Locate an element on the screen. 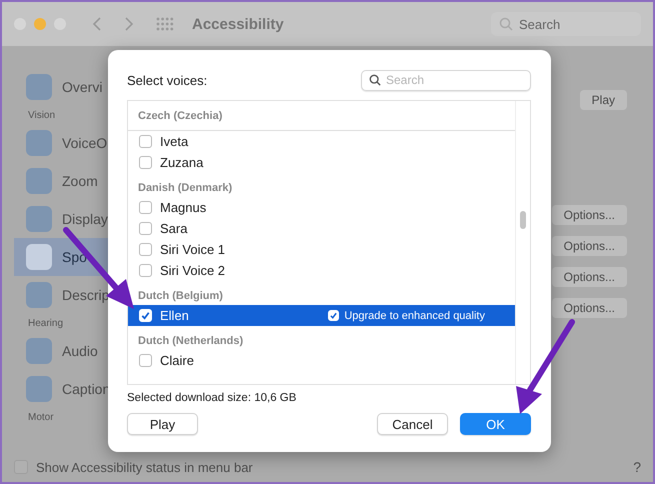  section-label: Motor is located at coordinates (41, 417).